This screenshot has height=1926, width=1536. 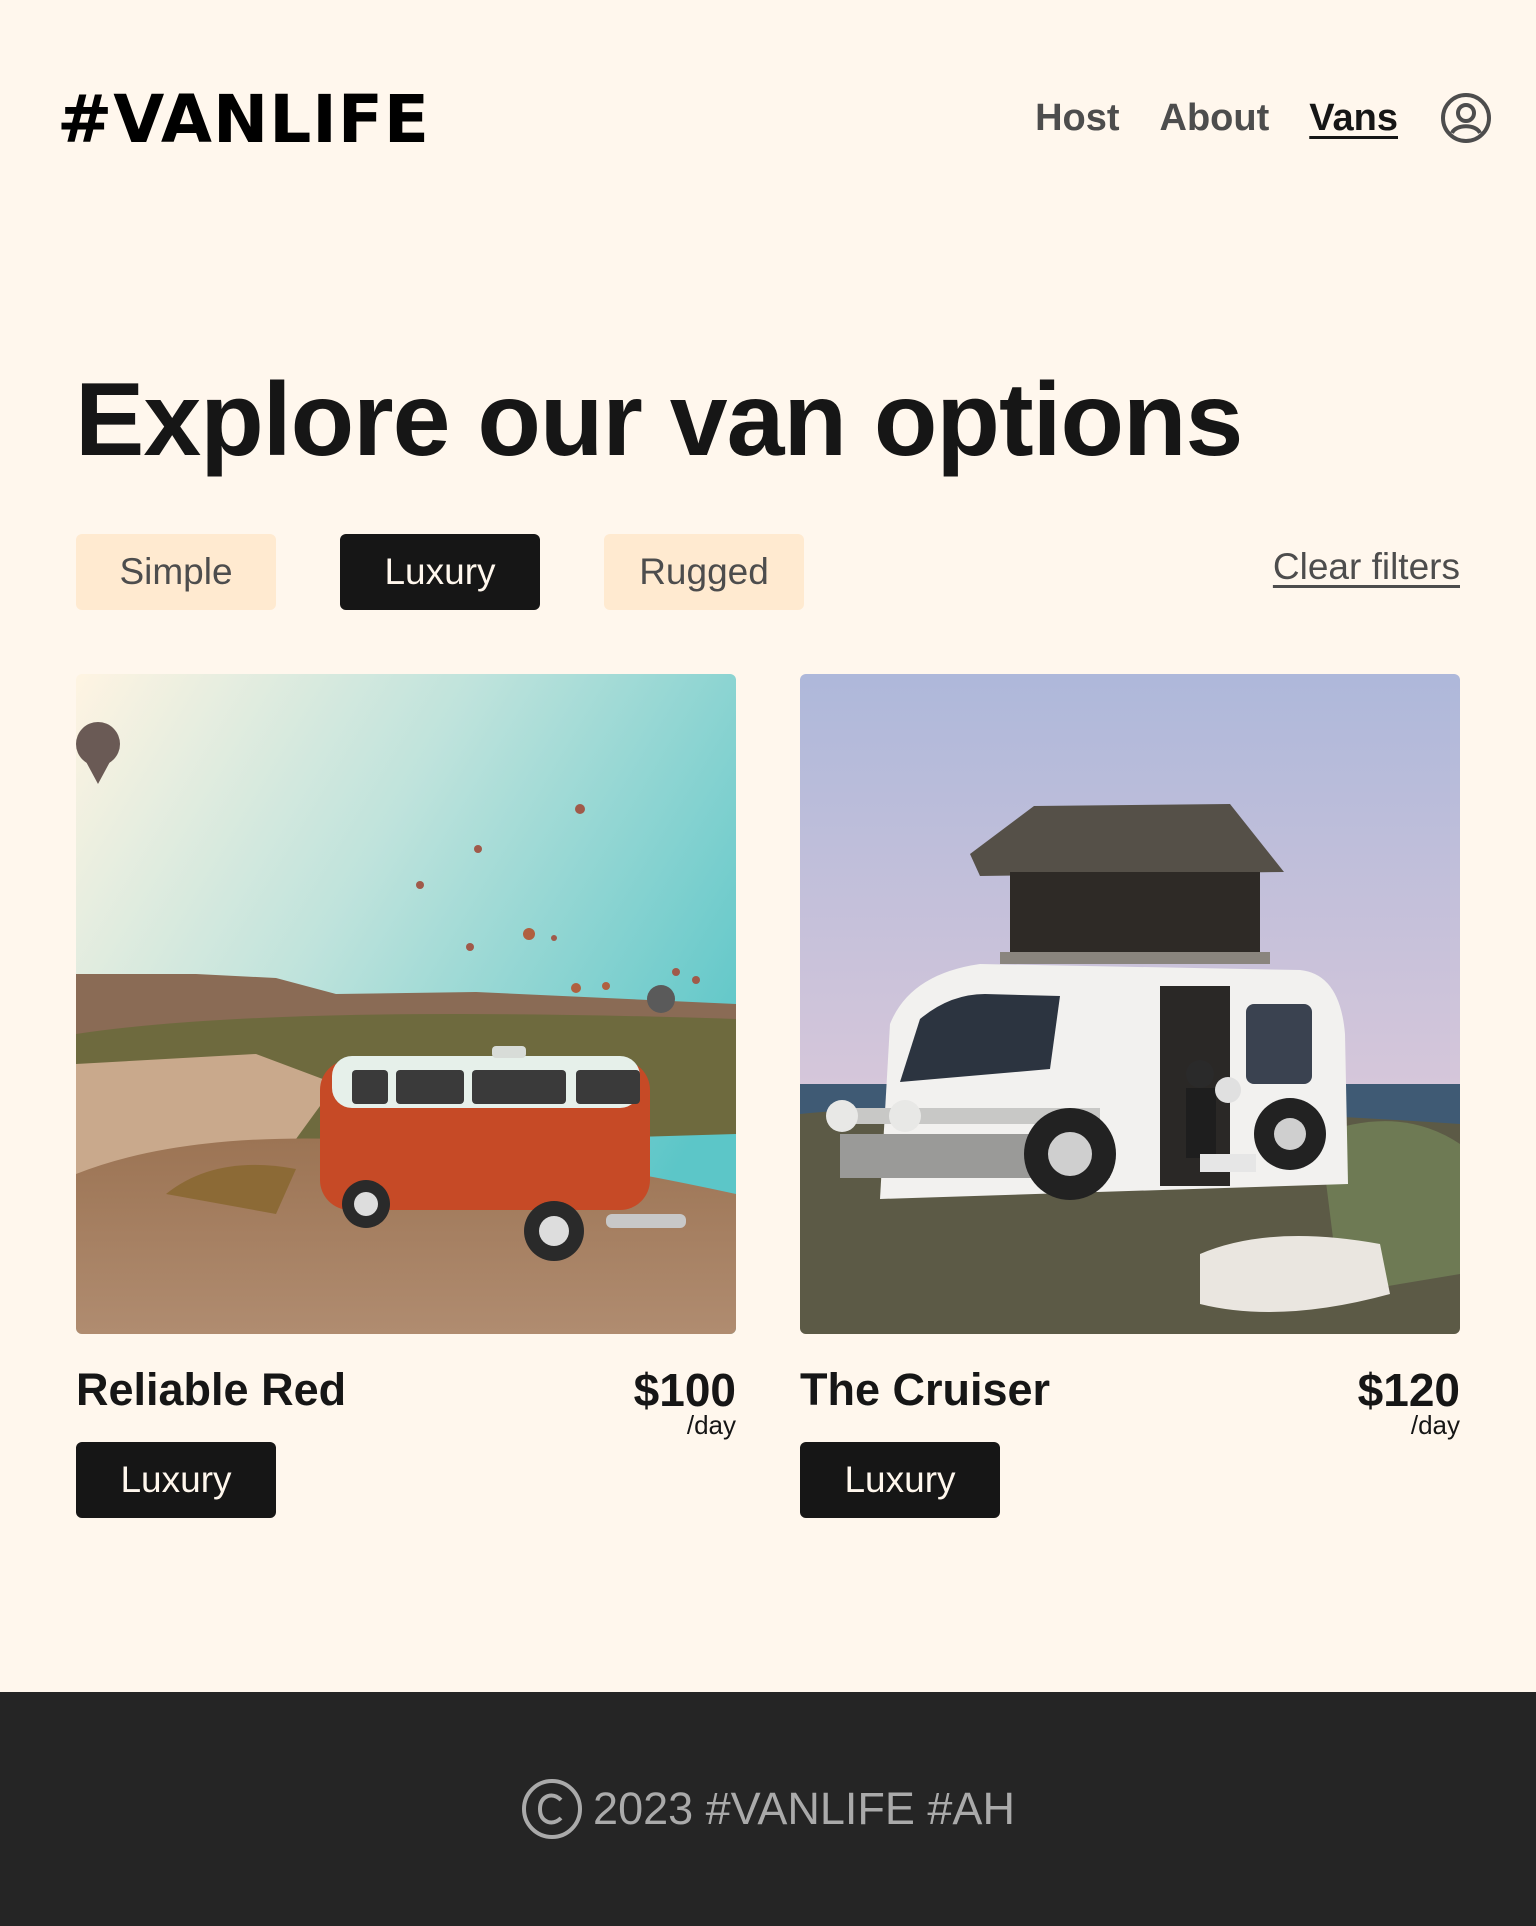 I want to click on site-footer: 2023 #VANLIFE #AH, so click(x=768, y=1809).